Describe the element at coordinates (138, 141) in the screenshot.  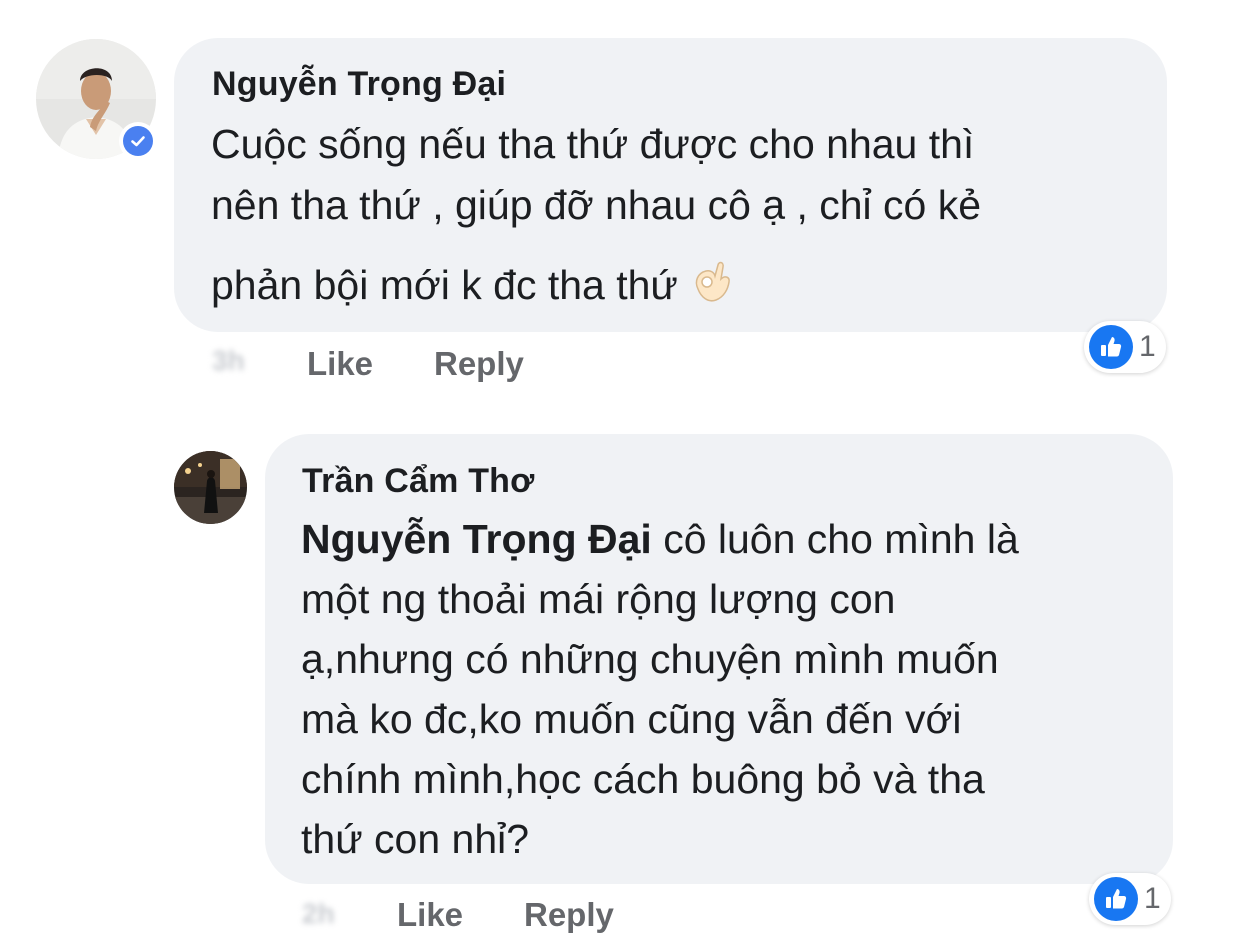
I see `verified-badge-icon` at that location.